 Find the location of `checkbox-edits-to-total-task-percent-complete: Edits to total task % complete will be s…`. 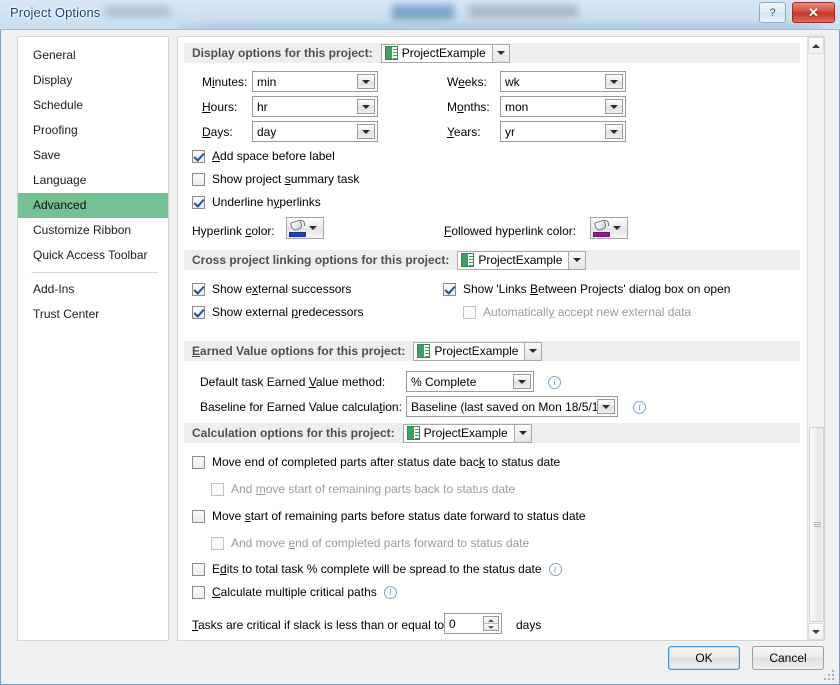

checkbox-edits-to-total-task-percent-complete: Edits to total task % complete will be s… is located at coordinates (377, 569).